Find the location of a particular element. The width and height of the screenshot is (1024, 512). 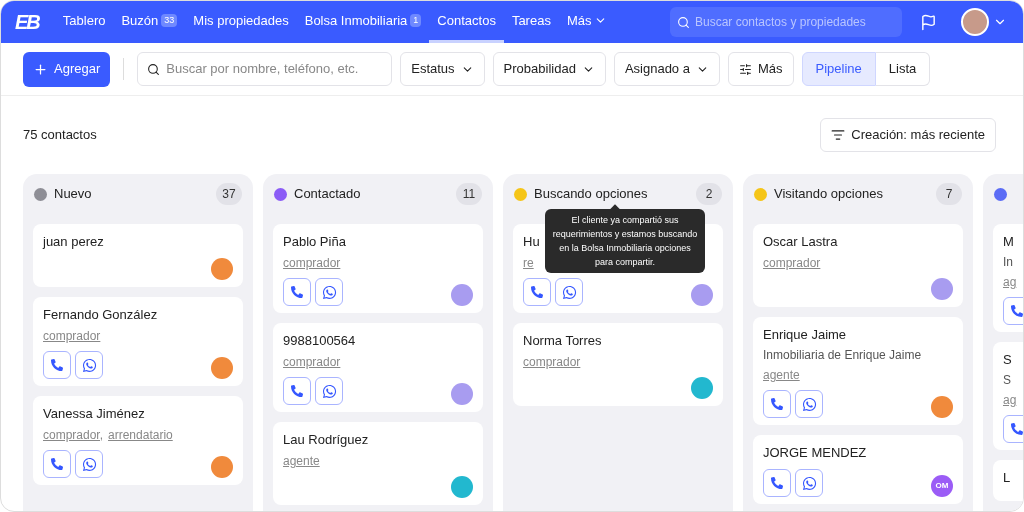

column-title: Contactado is located at coordinates (327, 194).